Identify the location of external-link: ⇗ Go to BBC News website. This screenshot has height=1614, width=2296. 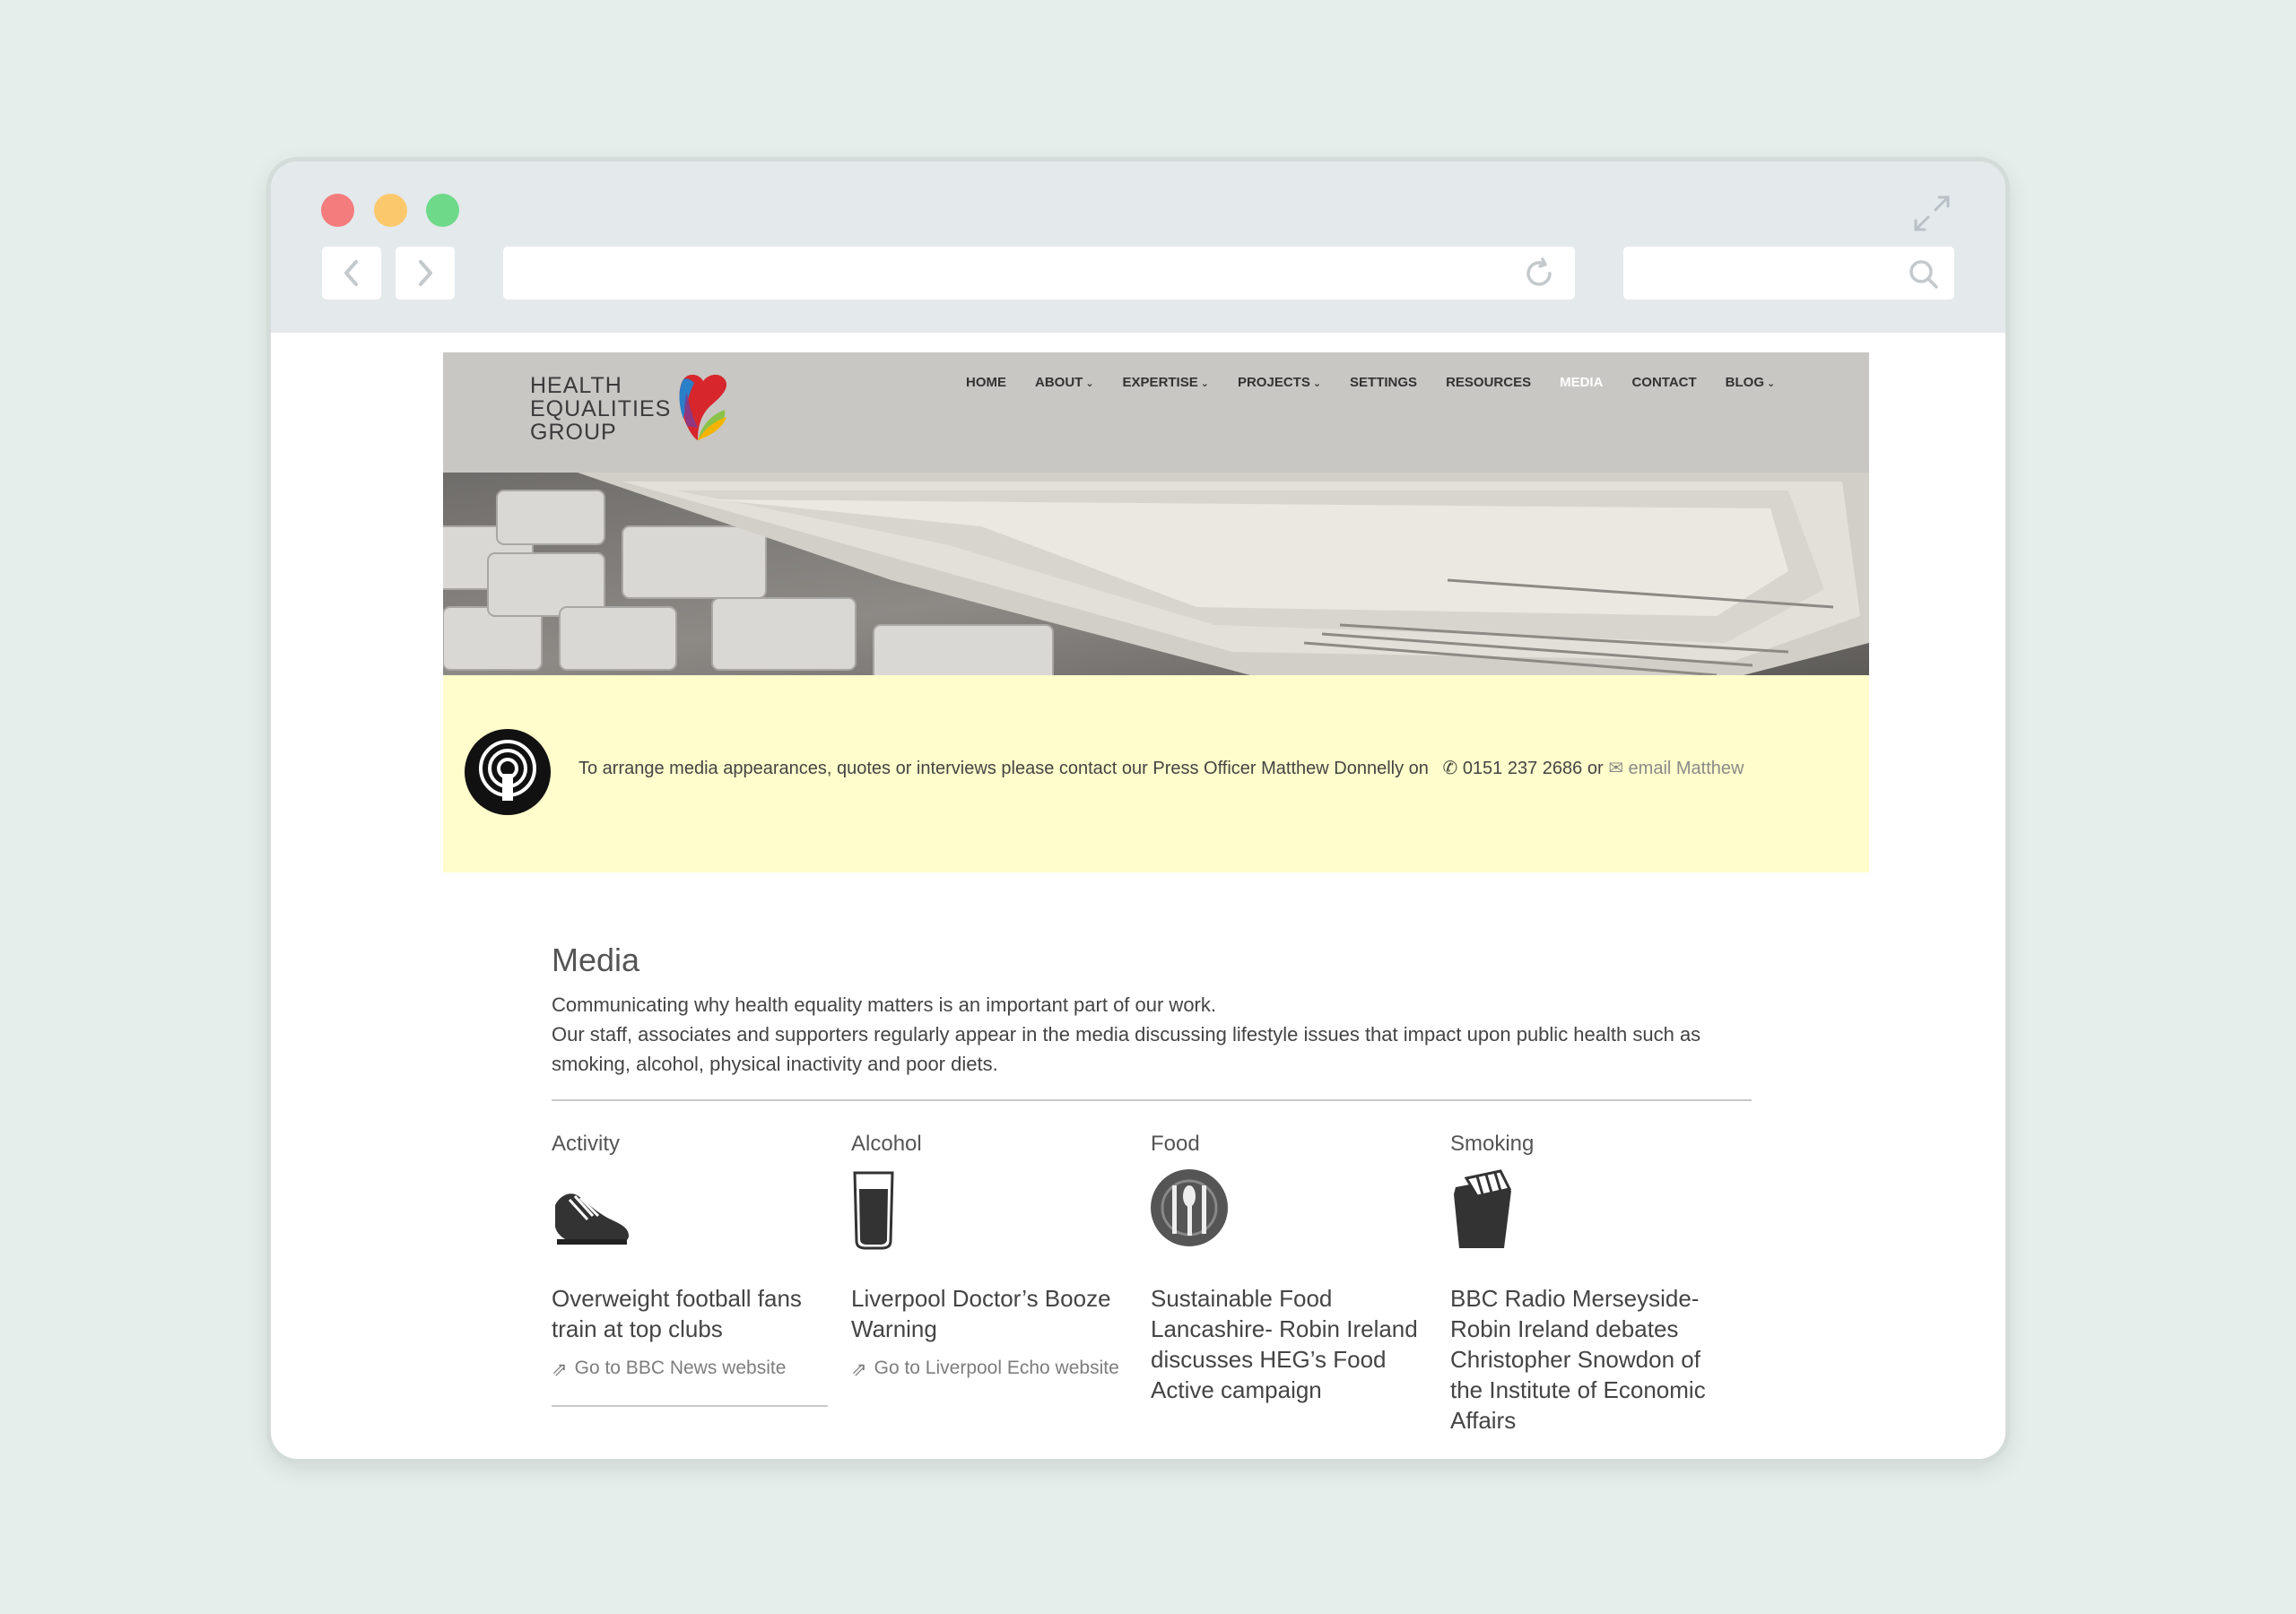
(686, 1369).